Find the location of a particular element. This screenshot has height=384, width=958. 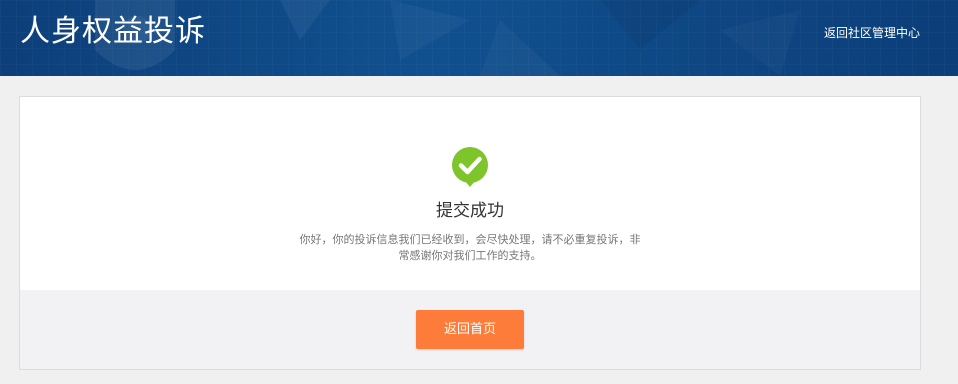

success-title: 提交成功 is located at coordinates (470, 211).